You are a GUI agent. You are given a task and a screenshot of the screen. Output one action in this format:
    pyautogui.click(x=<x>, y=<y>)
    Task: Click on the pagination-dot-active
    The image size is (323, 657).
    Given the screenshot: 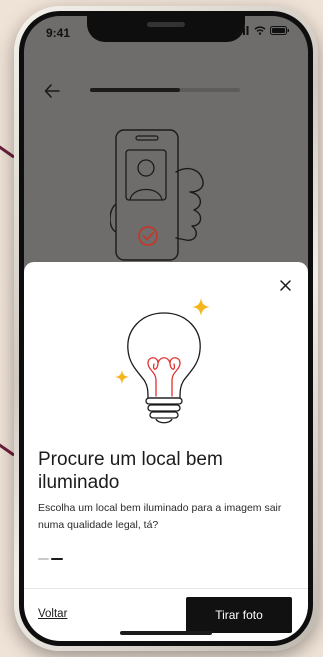 What is the action you would take?
    pyautogui.click(x=57, y=559)
    